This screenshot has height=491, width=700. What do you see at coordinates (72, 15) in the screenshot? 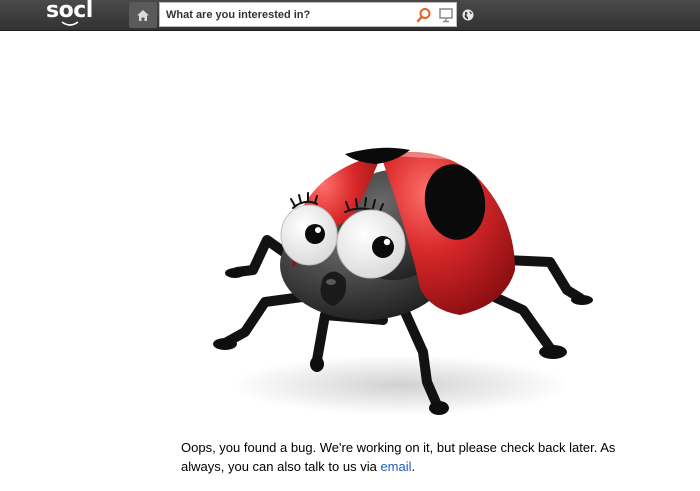
I see `socl-logo: socl` at bounding box center [72, 15].